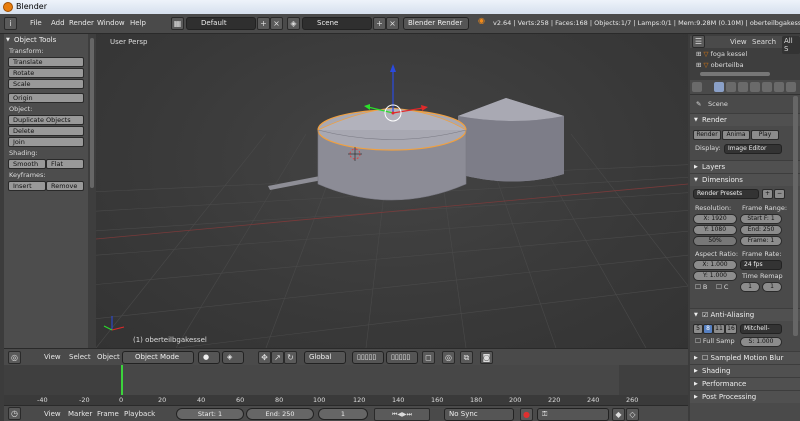 This screenshot has height=421, width=800. Describe the element at coordinates (210, 414) in the screenshot. I see `start-frame-field: Start: 1` at that location.